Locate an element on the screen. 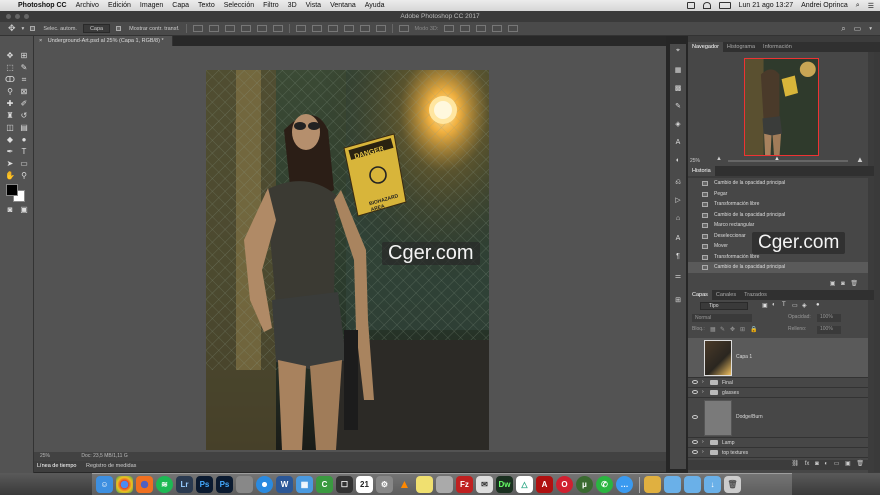 Image resolution: width=880 pixels, height=495 pixels. tray-icon is located at coordinates (690, 5).